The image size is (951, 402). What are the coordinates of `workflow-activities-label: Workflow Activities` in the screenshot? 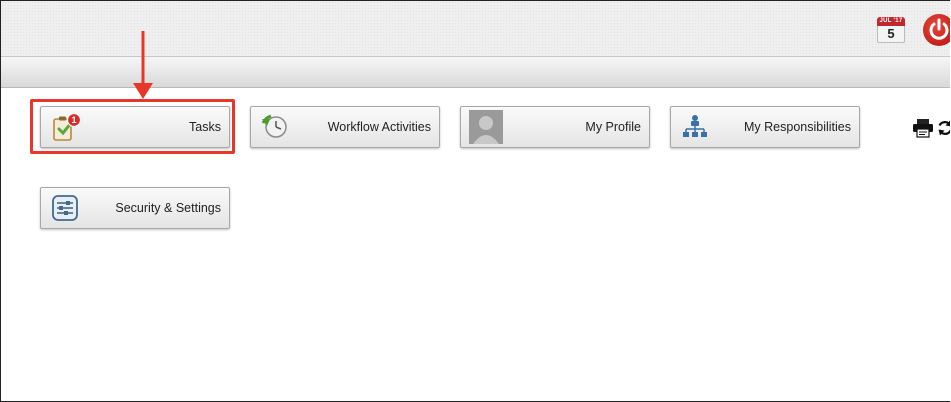 It's located at (379, 127).